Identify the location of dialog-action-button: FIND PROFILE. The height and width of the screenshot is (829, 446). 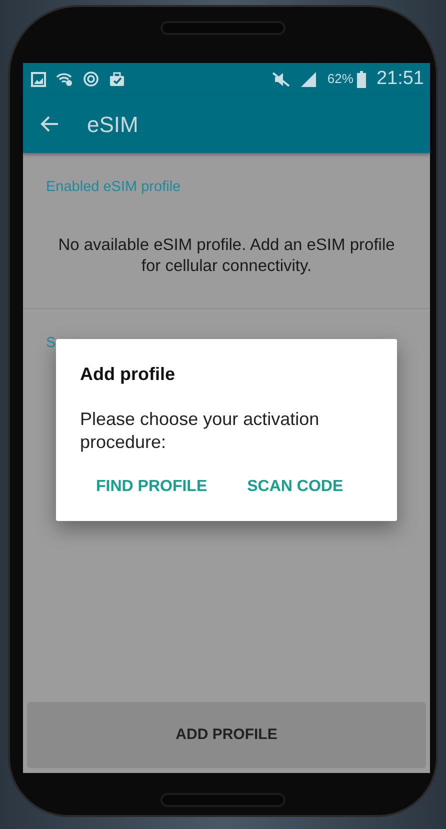
(152, 486).